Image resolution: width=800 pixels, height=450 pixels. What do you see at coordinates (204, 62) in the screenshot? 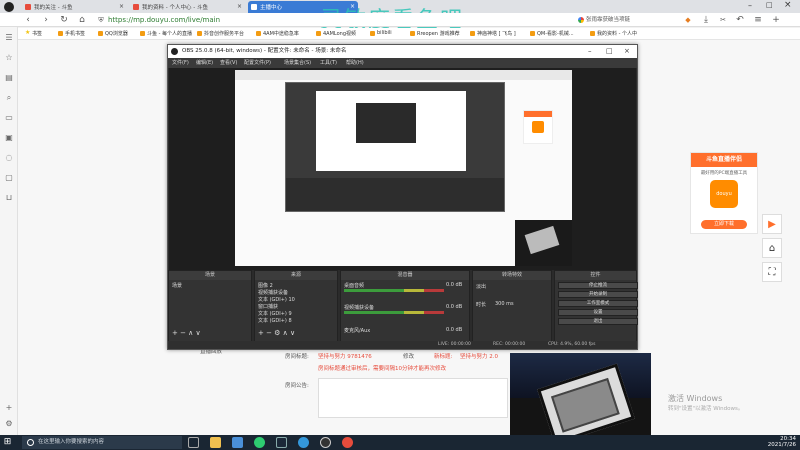
I see `menu-edit: 编辑(E)` at bounding box center [204, 62].